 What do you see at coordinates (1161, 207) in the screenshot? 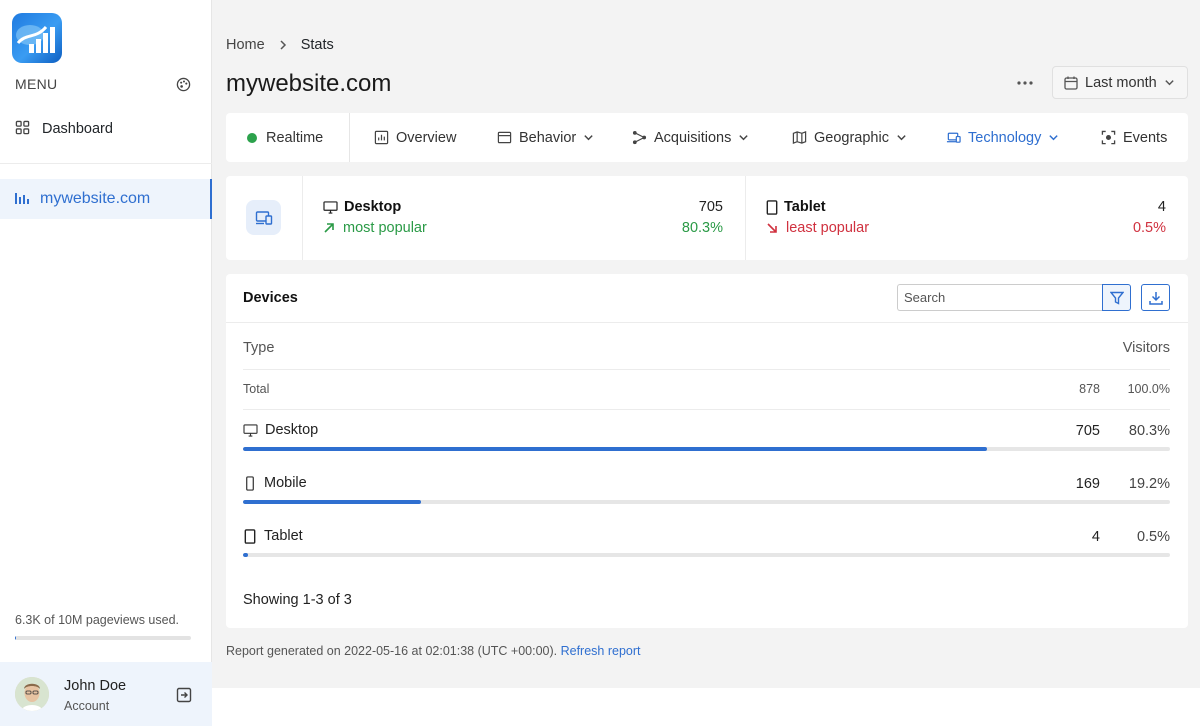
I see `device-count: 4` at bounding box center [1161, 207].